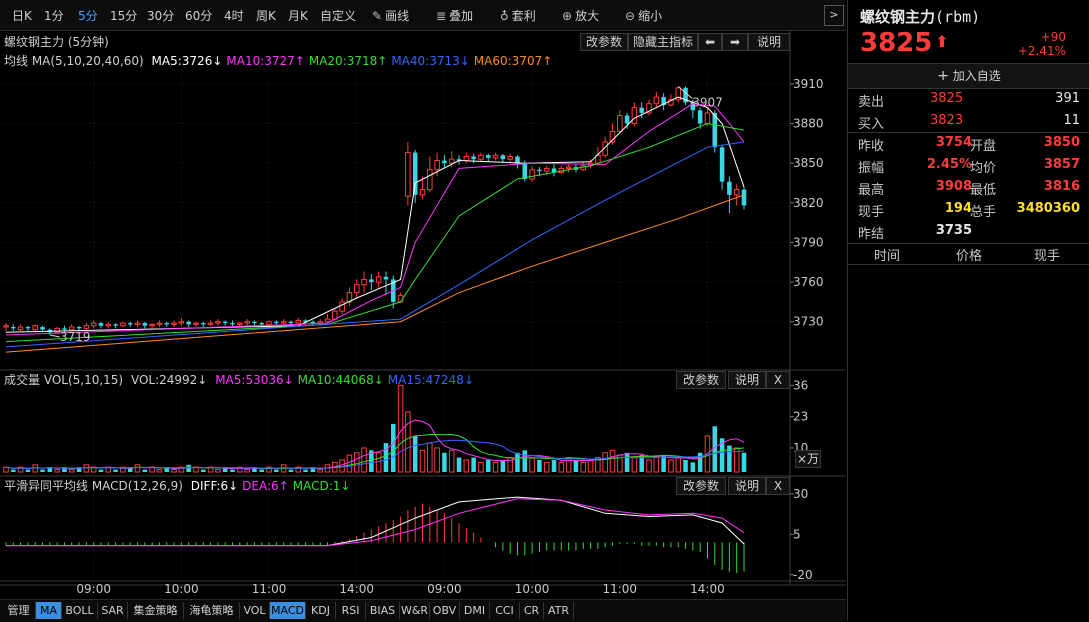  Describe the element at coordinates (969, 102) in the screenshot. I see `sell-row: 卖出 3825 391` at that location.